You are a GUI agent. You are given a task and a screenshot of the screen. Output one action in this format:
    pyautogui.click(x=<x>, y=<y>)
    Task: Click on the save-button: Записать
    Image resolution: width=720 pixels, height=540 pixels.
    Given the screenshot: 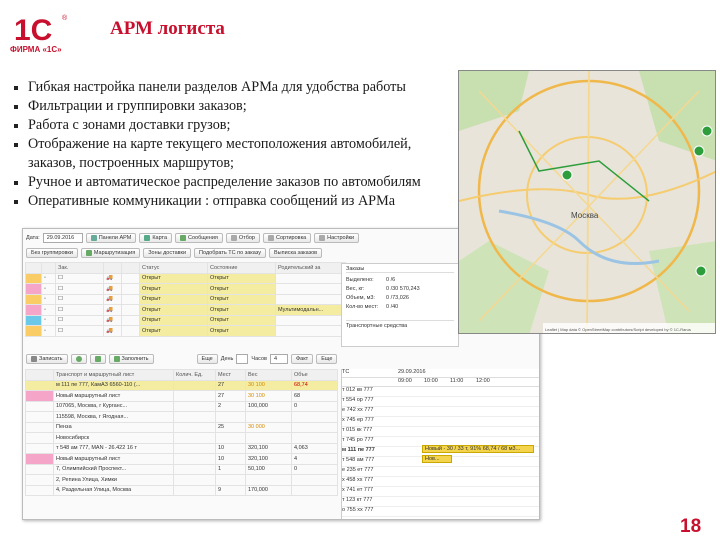 What is the action you would take?
    pyautogui.click(x=47, y=359)
    